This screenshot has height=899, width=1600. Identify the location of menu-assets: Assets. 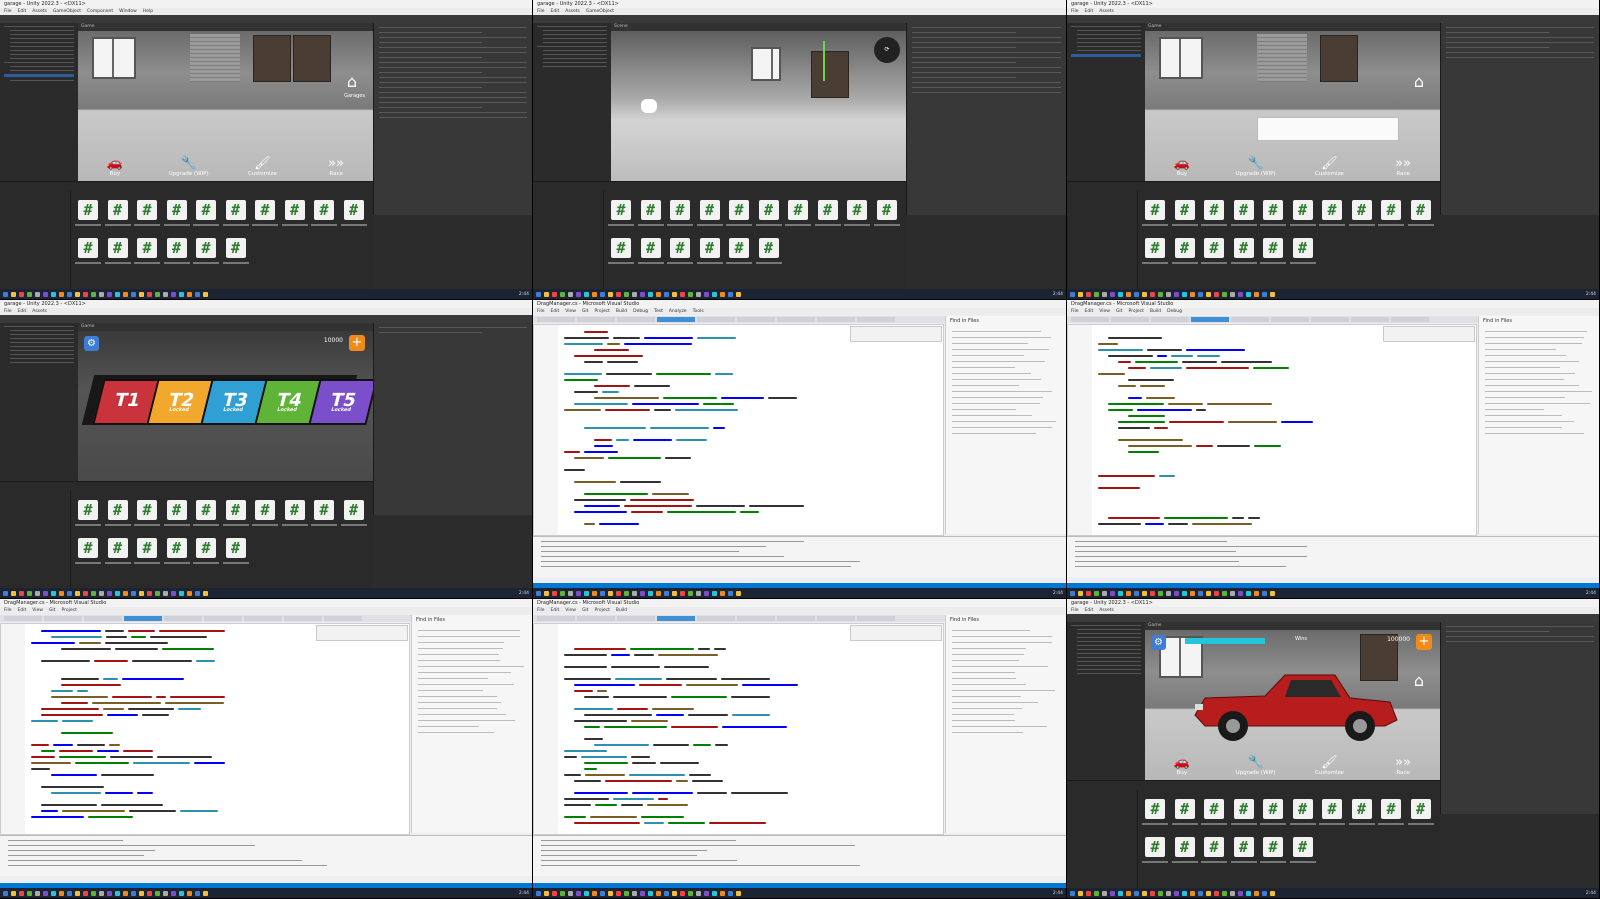
(39, 11).